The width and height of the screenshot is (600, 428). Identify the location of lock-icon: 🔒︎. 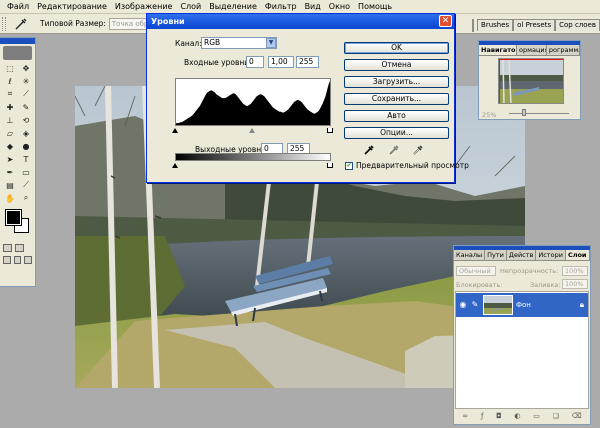
(581, 304).